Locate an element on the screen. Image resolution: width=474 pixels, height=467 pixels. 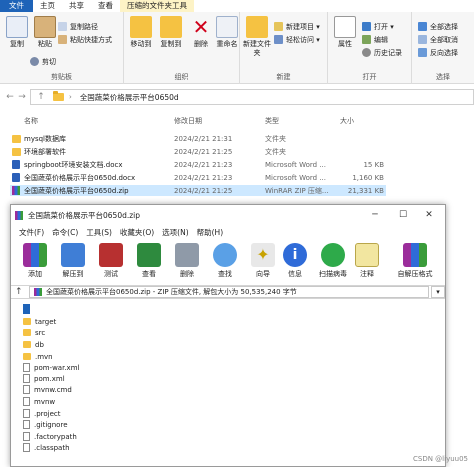
extract-to-button: 解压到 is located at coordinates (73, 261).